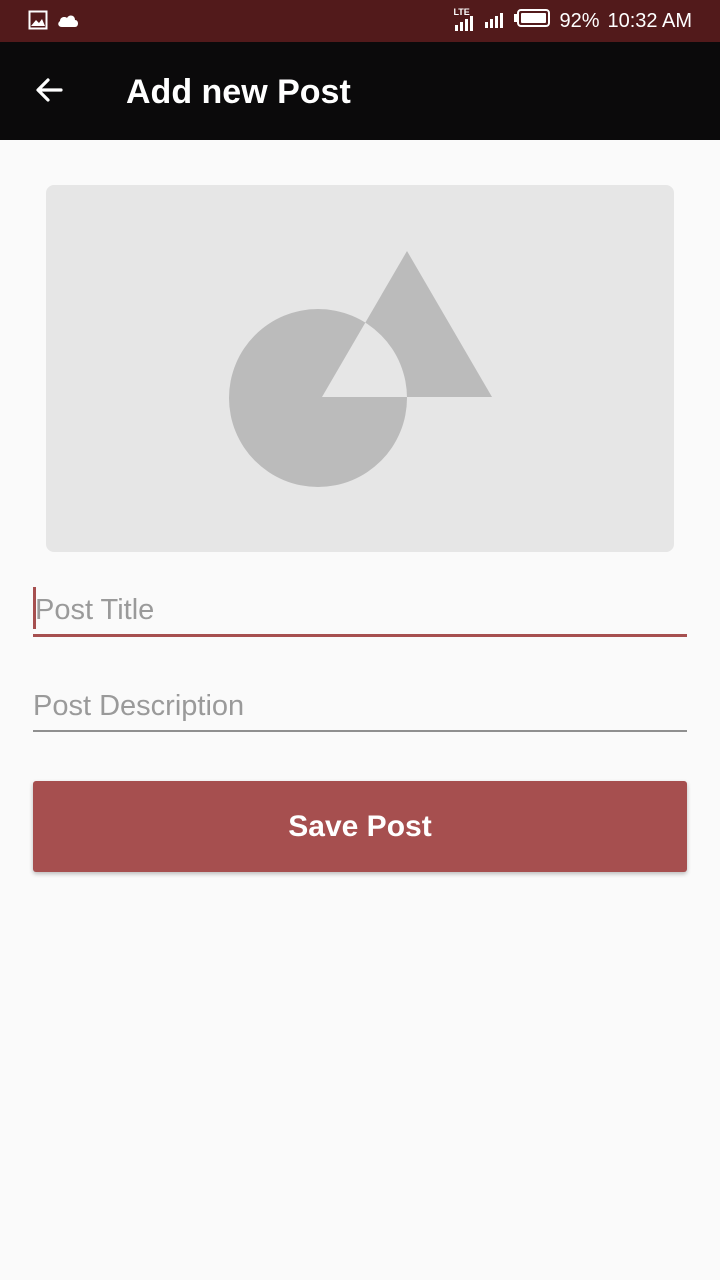  I want to click on post-title-input, so click(360, 610).